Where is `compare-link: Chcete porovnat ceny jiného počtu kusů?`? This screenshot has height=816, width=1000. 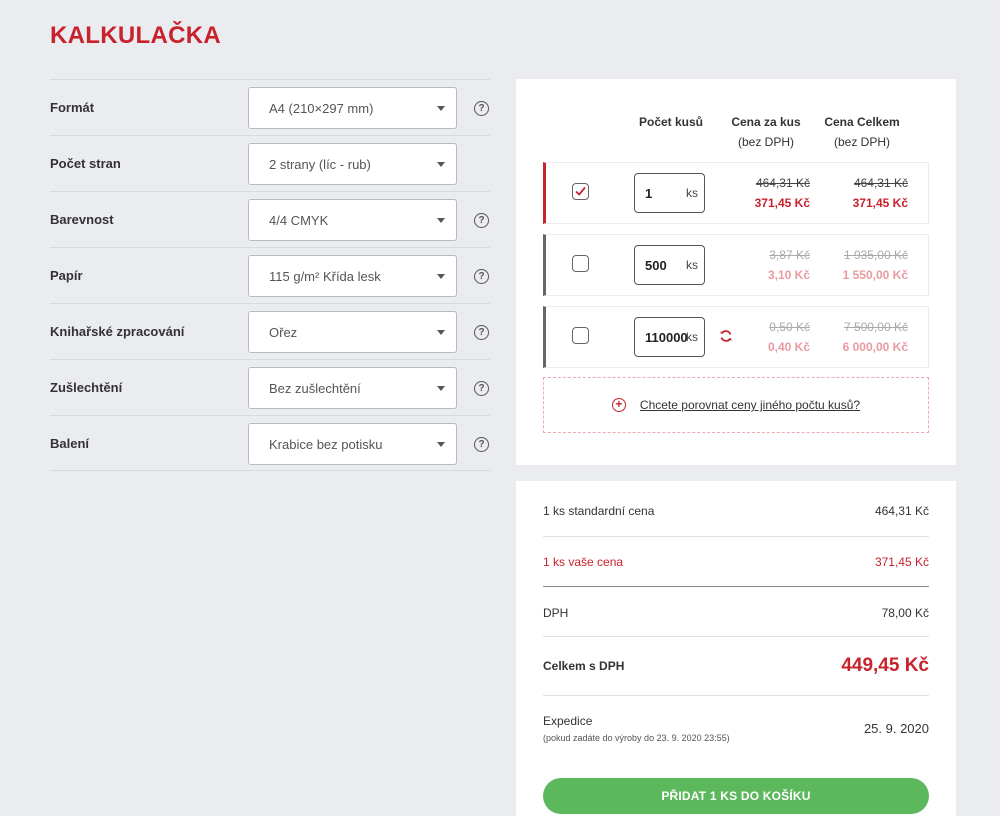
compare-link: Chcete porovnat ceny jiného počtu kusů? is located at coordinates (750, 405).